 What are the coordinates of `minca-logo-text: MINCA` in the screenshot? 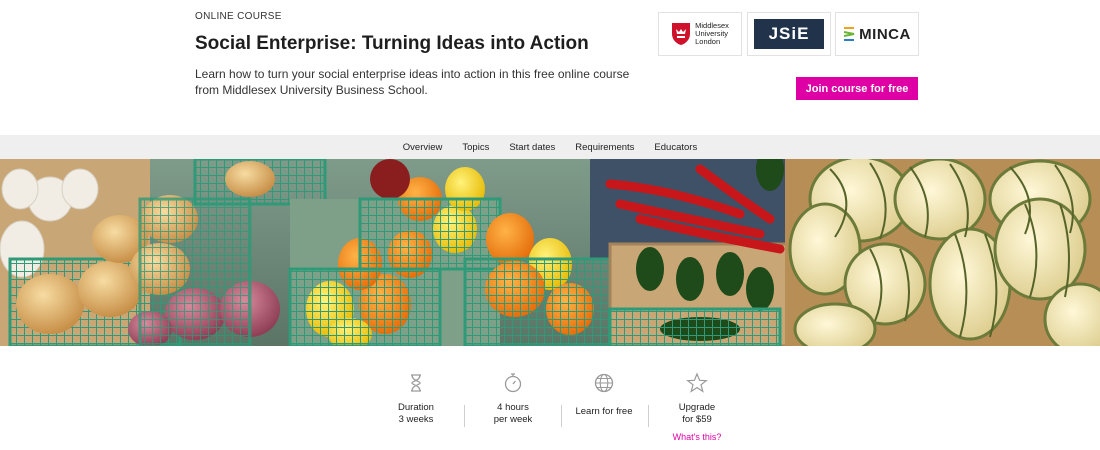 It's located at (885, 34).